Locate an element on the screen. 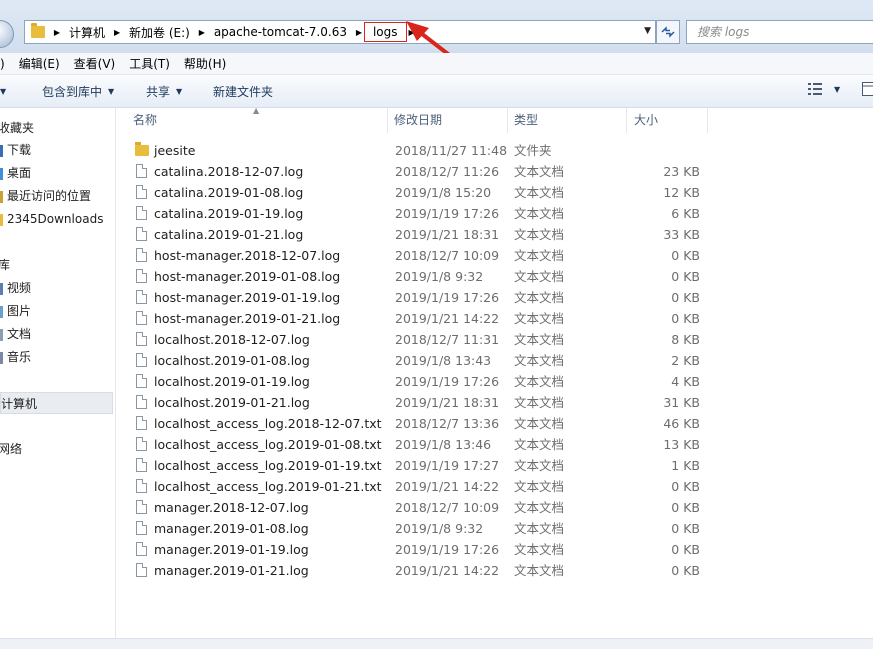  file-name: localhost_access_log.2019-01-21.txt is located at coordinates (268, 486).